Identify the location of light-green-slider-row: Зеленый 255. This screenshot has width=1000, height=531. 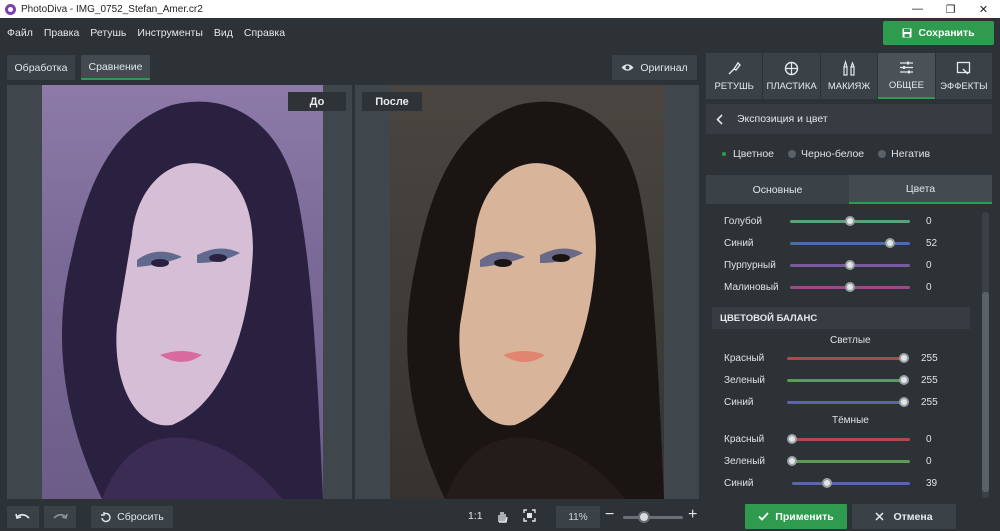
(849, 380).